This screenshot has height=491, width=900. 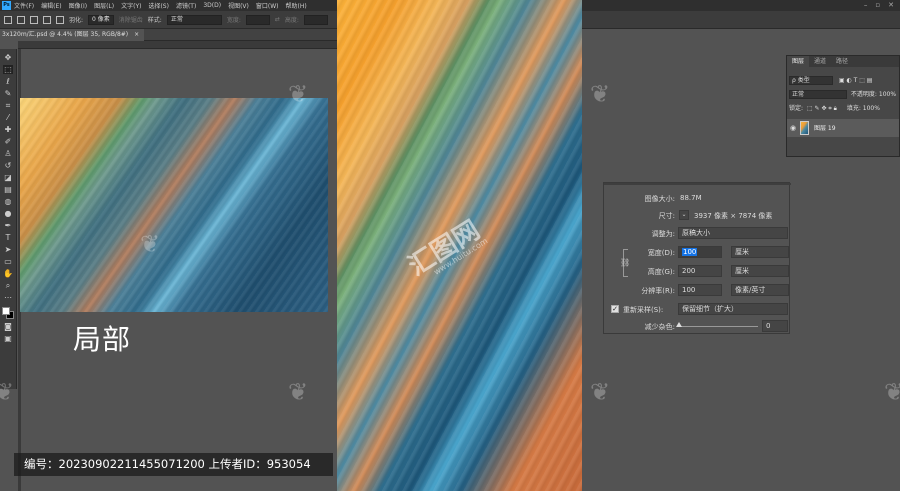 What do you see at coordinates (186, 5) in the screenshot?
I see `menu-filter: 滤镜(T)` at bounding box center [186, 5].